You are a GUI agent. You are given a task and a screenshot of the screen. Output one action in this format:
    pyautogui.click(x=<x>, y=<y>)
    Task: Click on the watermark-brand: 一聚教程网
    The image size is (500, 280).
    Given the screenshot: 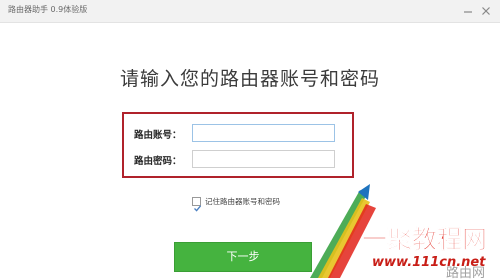 What is the action you would take?
    pyautogui.click(x=424, y=239)
    